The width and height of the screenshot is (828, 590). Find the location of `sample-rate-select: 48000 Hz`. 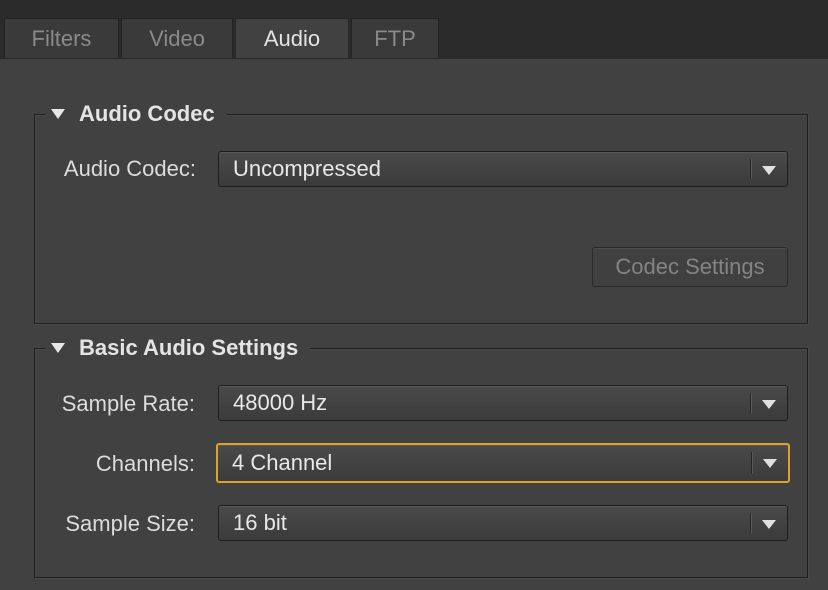

sample-rate-select: 48000 Hz is located at coordinates (503, 403).